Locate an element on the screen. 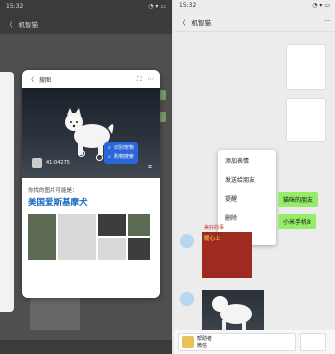 This screenshot has height=354, width=335. image-message is located at coordinates (55, 314).